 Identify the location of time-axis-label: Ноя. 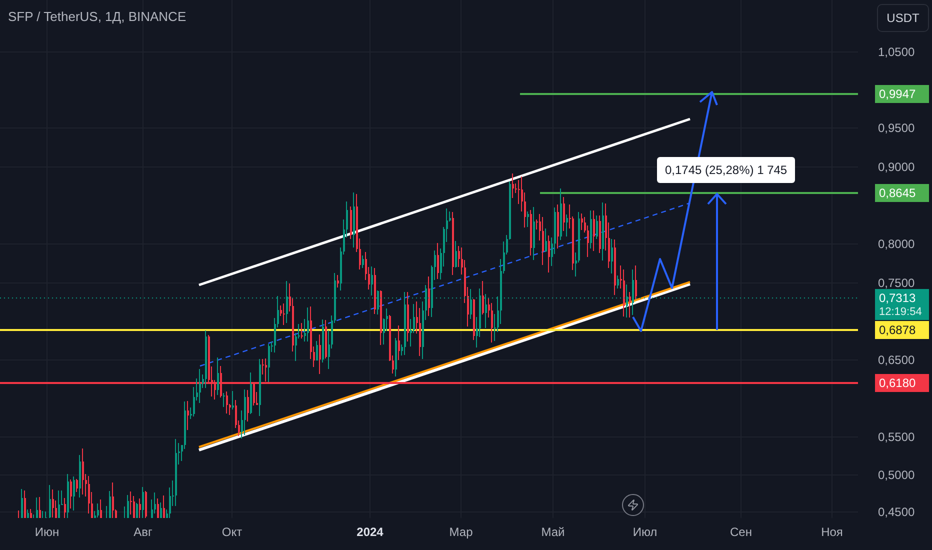
(832, 532).